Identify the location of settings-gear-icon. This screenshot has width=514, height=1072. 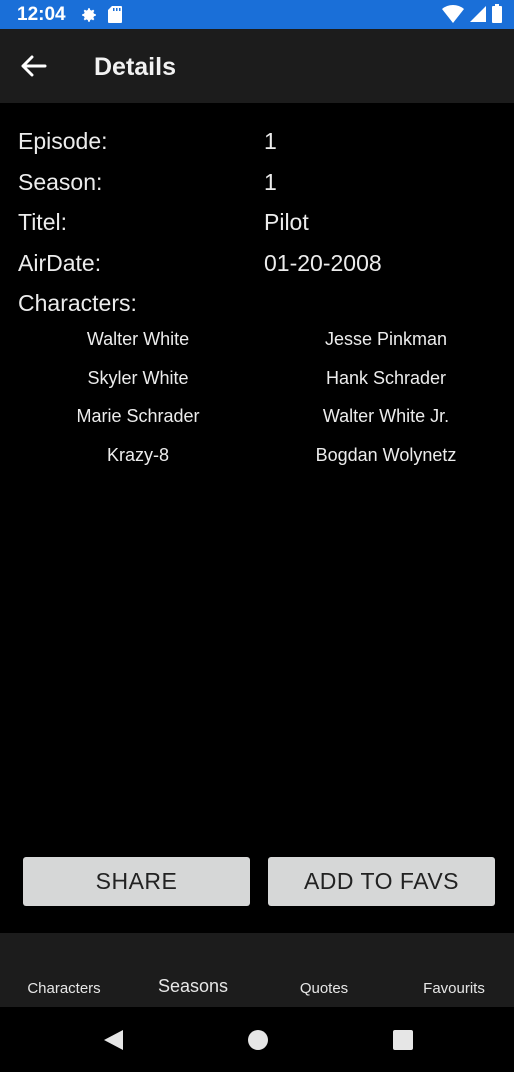
(88, 14).